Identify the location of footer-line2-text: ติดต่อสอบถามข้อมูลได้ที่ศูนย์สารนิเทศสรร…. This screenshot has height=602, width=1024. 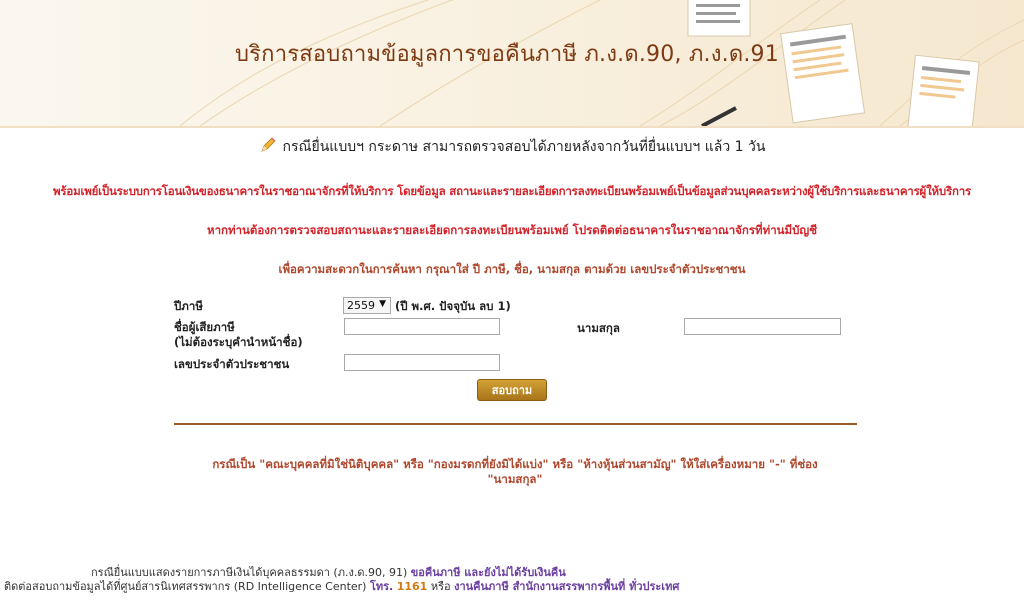
(185, 586).